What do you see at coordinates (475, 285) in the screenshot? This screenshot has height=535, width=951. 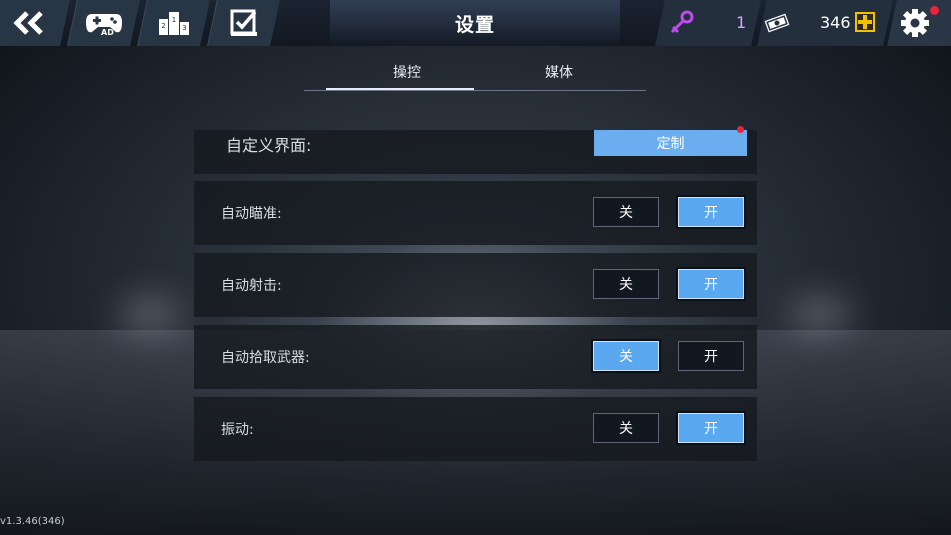 I see `auto-fire-row: 自动射击: 关 开` at bounding box center [475, 285].